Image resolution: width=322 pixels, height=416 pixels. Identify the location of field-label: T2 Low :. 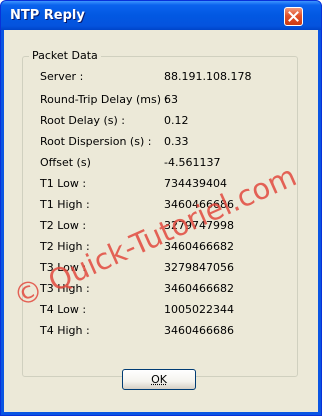
(63, 225).